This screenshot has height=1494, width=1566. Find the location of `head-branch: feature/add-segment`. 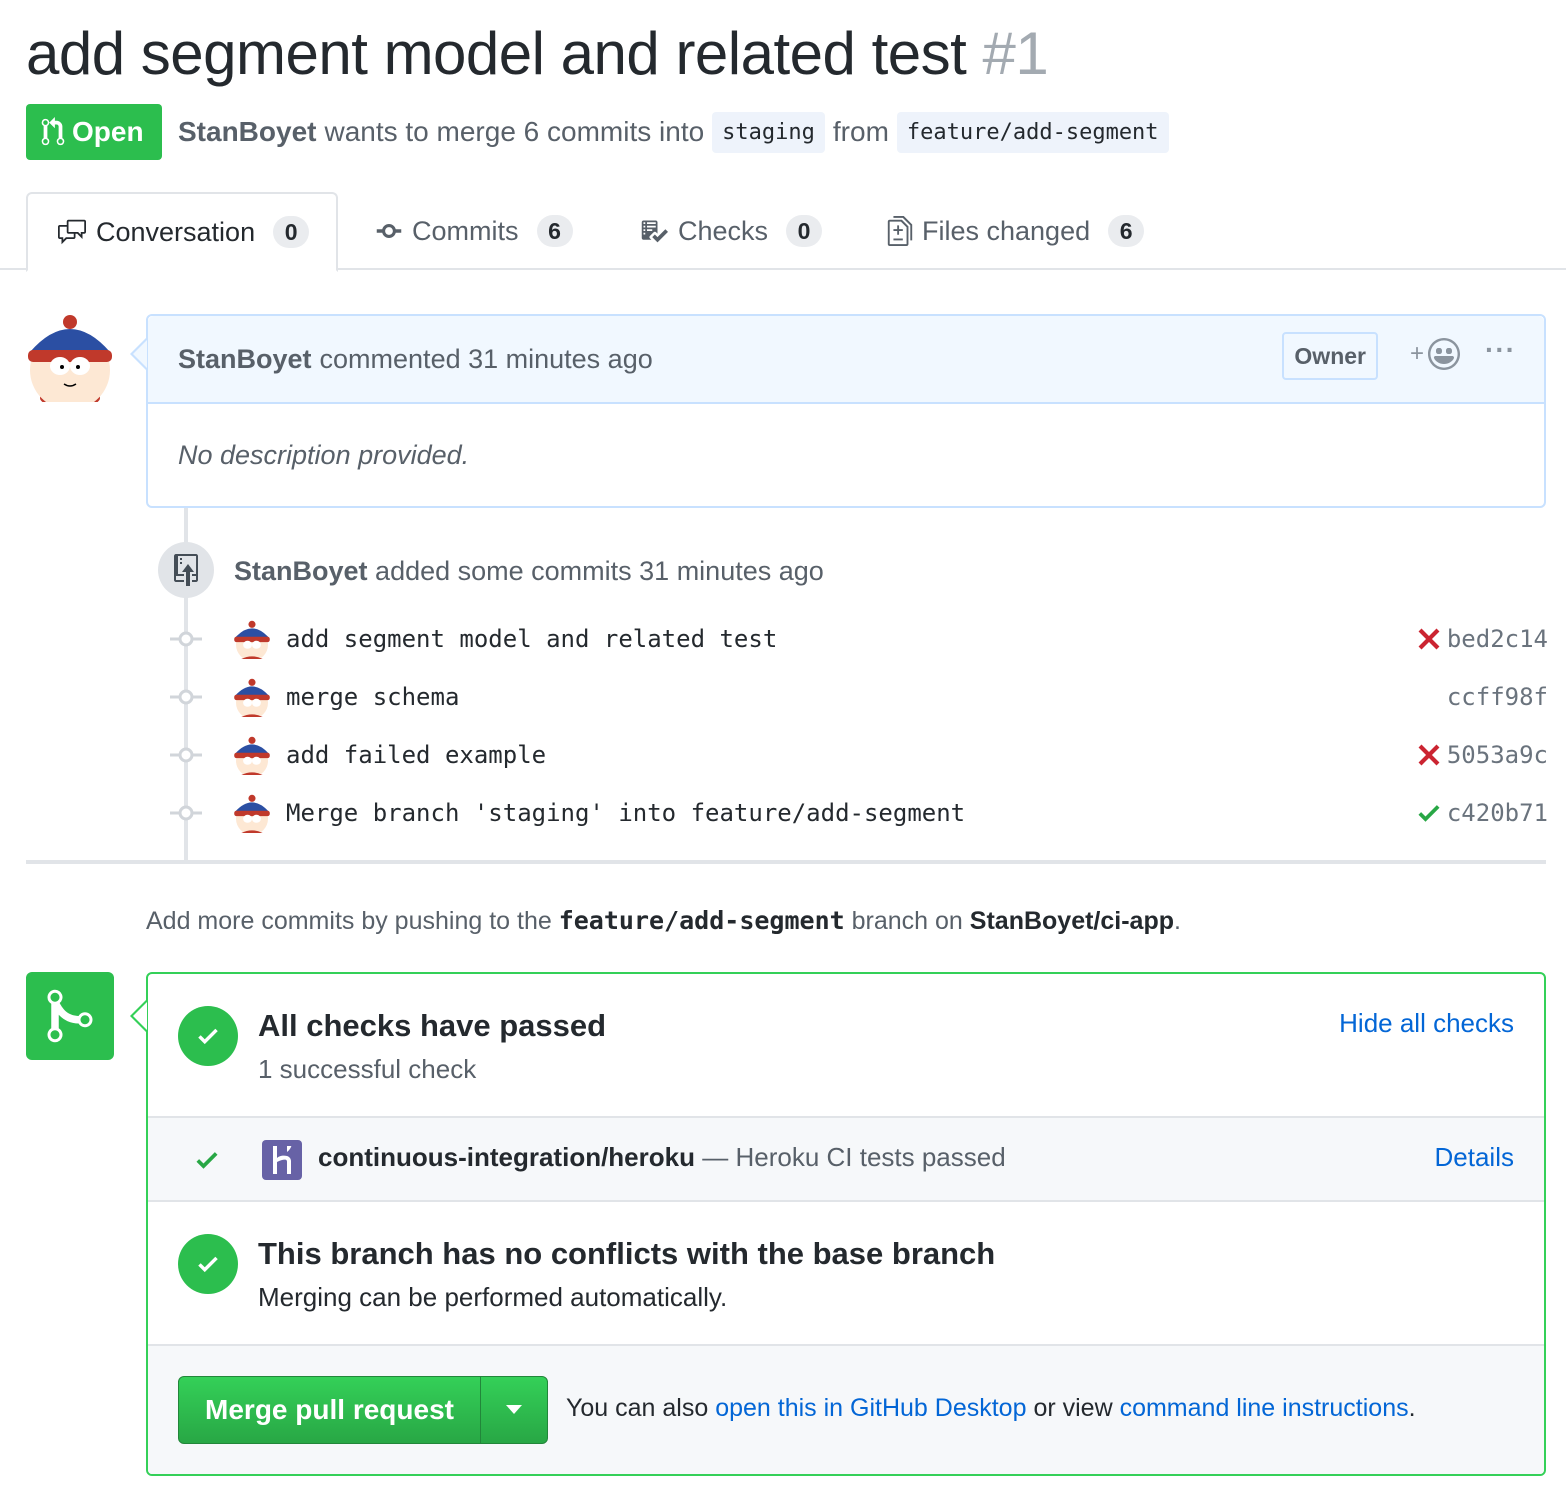

head-branch: feature/add-segment is located at coordinates (1032, 132).